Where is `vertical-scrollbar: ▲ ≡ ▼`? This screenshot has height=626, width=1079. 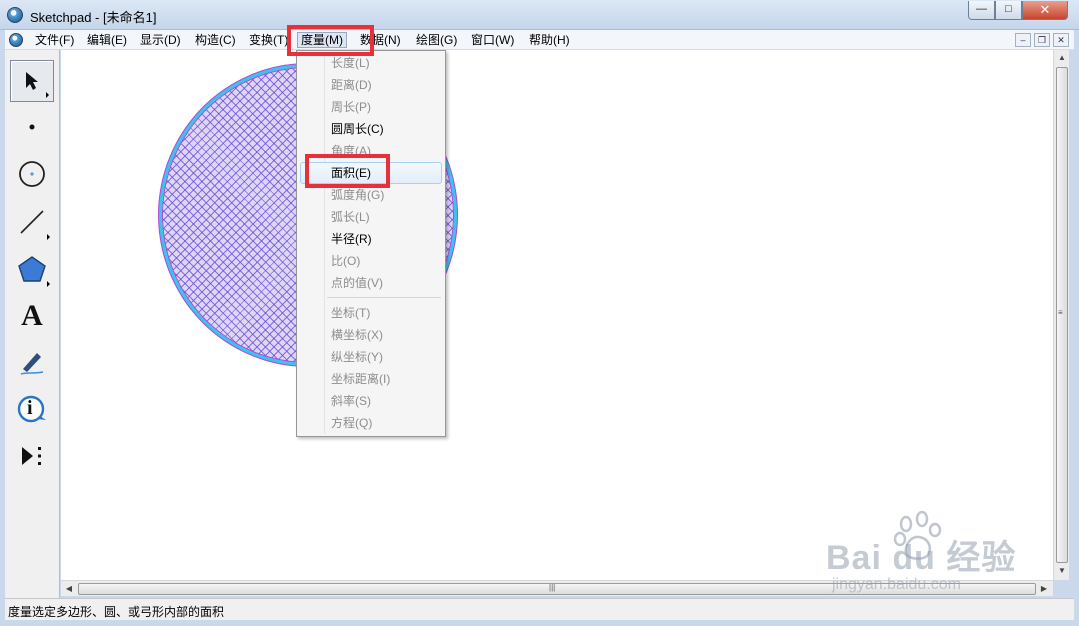
vertical-scrollbar: ▲ ≡ ▼ is located at coordinates (1061, 315).